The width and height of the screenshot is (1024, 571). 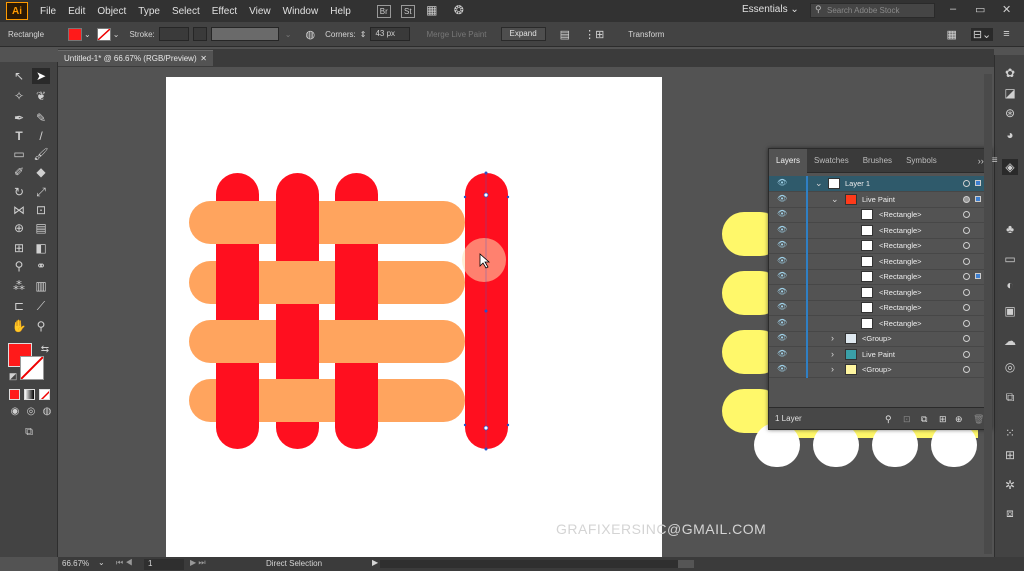 I want to click on menu-edit: Edit, so click(x=76, y=11).